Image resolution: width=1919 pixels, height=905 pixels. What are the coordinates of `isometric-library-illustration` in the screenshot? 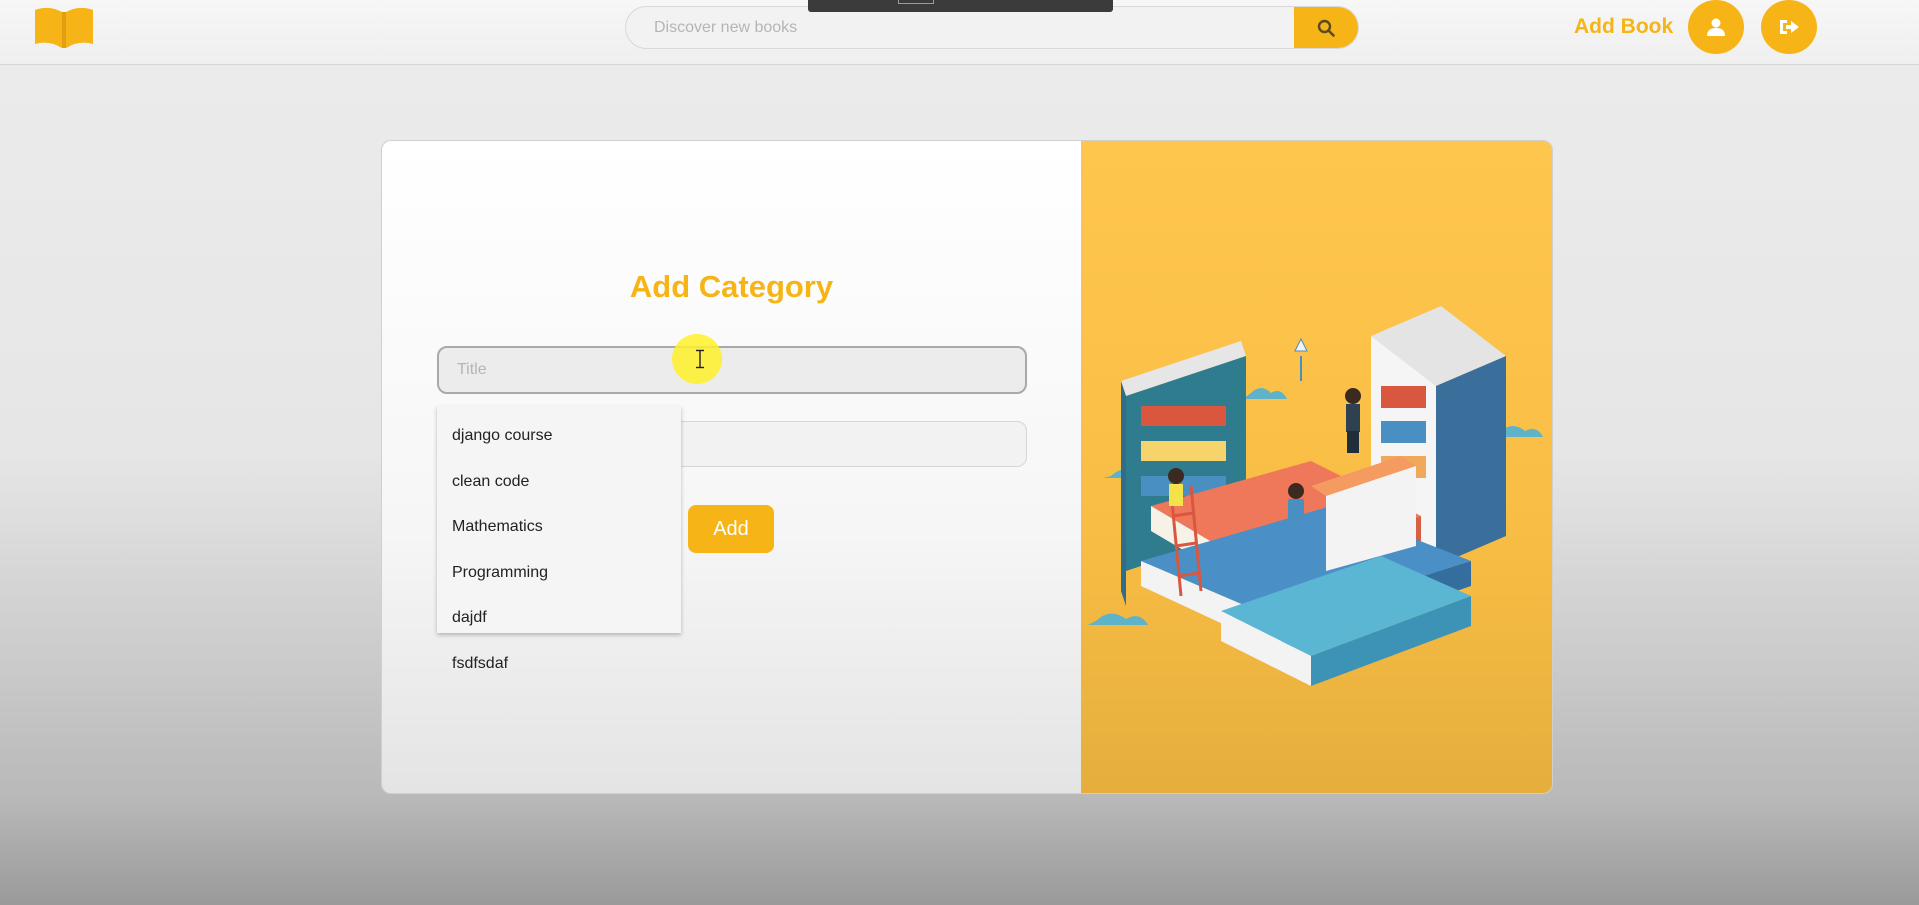 It's located at (1315, 496).